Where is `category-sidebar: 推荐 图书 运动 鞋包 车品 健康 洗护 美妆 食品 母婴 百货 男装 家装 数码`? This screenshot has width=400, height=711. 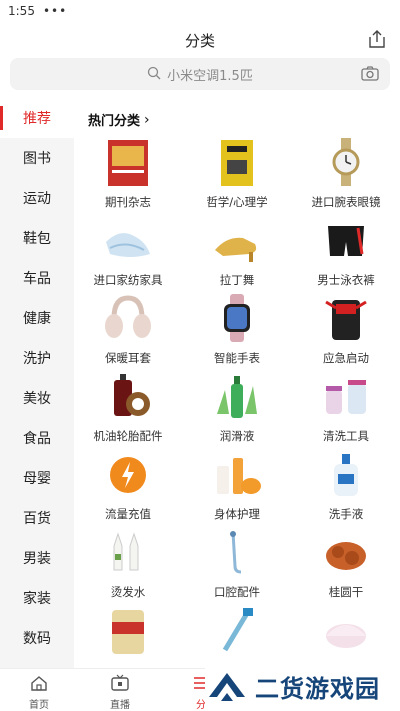
category-sidebar: 推荐 图书 运动 鞋包 车品 健康 洗护 美妆 食品 母婴 百货 男装 家装 数码 is located at coordinates (37, 383).